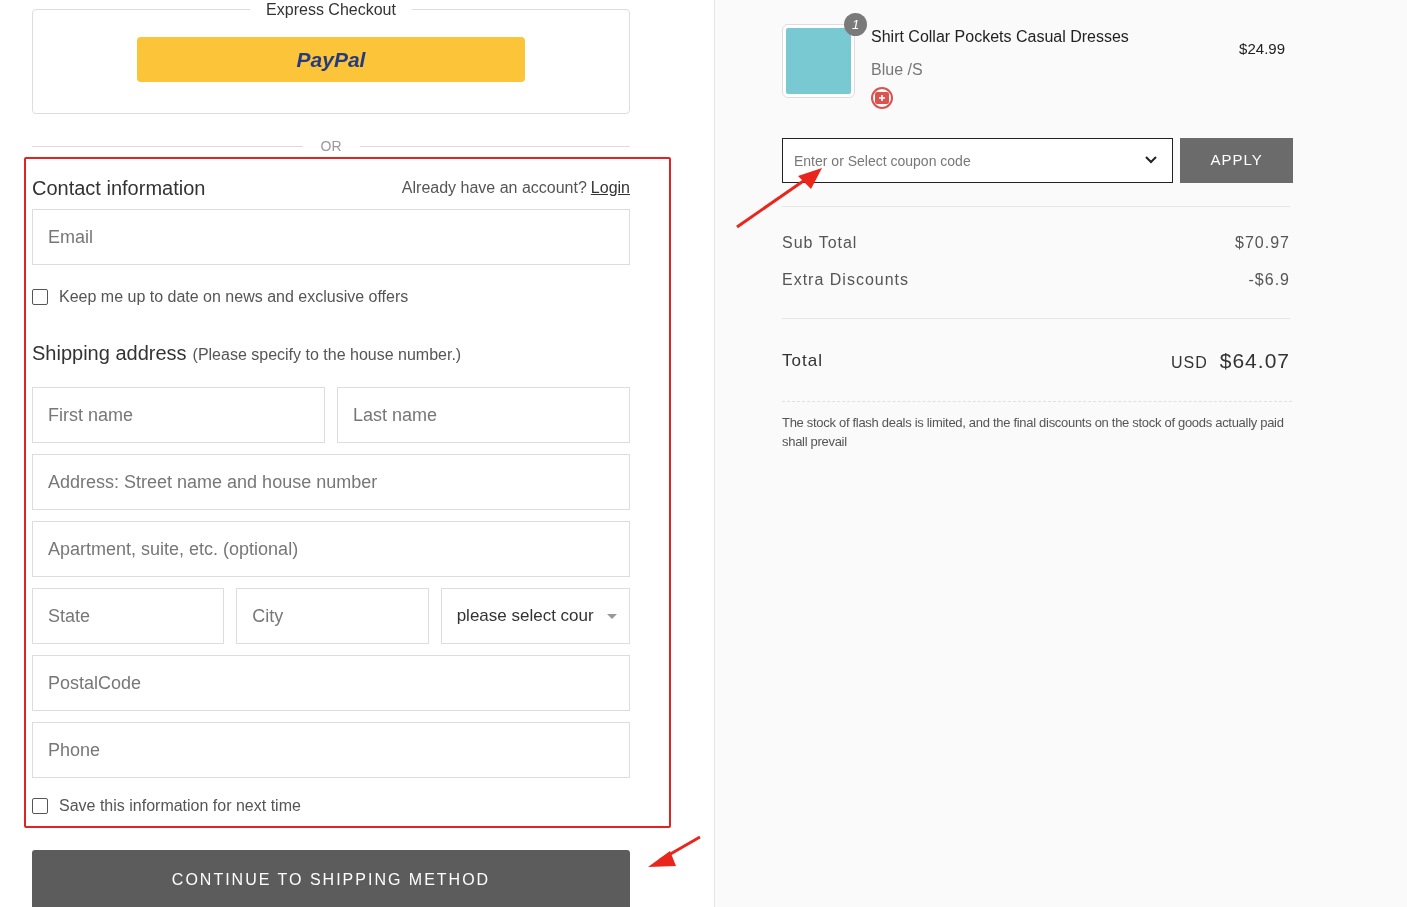 The height and width of the screenshot is (907, 1407). I want to click on input-field: City, so click(332, 616).